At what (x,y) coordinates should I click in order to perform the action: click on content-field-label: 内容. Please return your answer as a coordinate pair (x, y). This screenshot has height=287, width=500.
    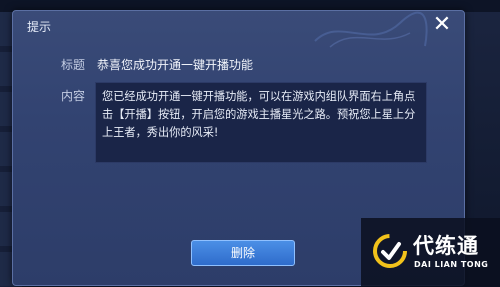
    Looking at the image, I should click on (73, 96).